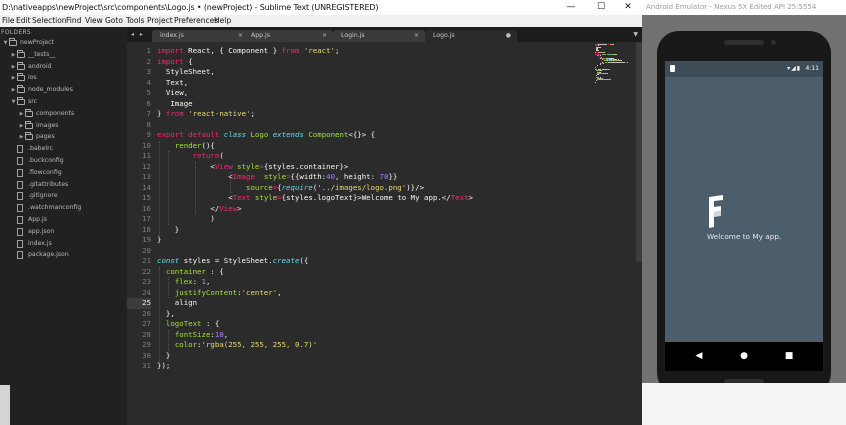  I want to click on code-token: justifyContent, so click(206, 292).